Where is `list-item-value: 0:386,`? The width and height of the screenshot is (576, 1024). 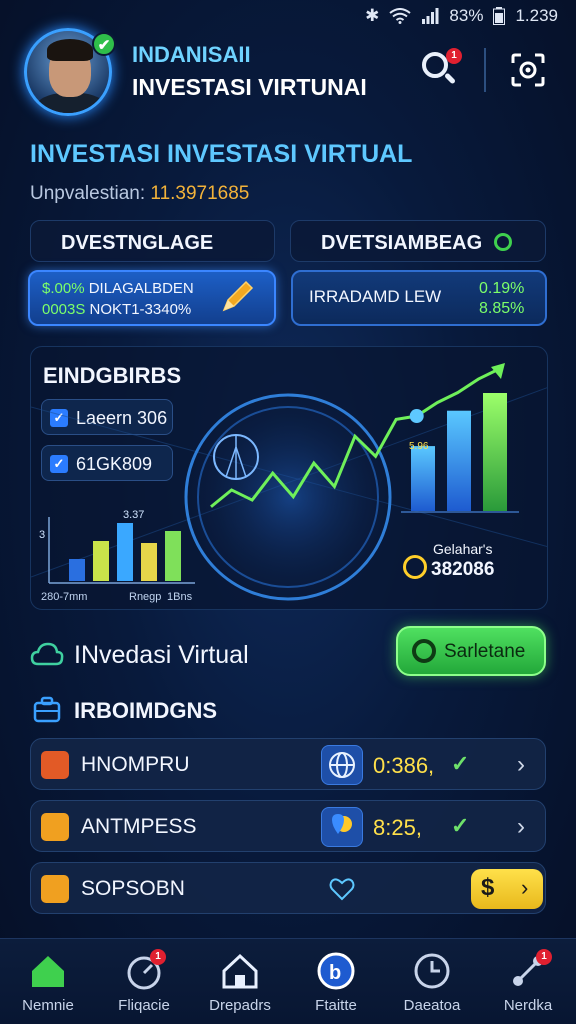 list-item-value: 0:386, is located at coordinates (404, 765).